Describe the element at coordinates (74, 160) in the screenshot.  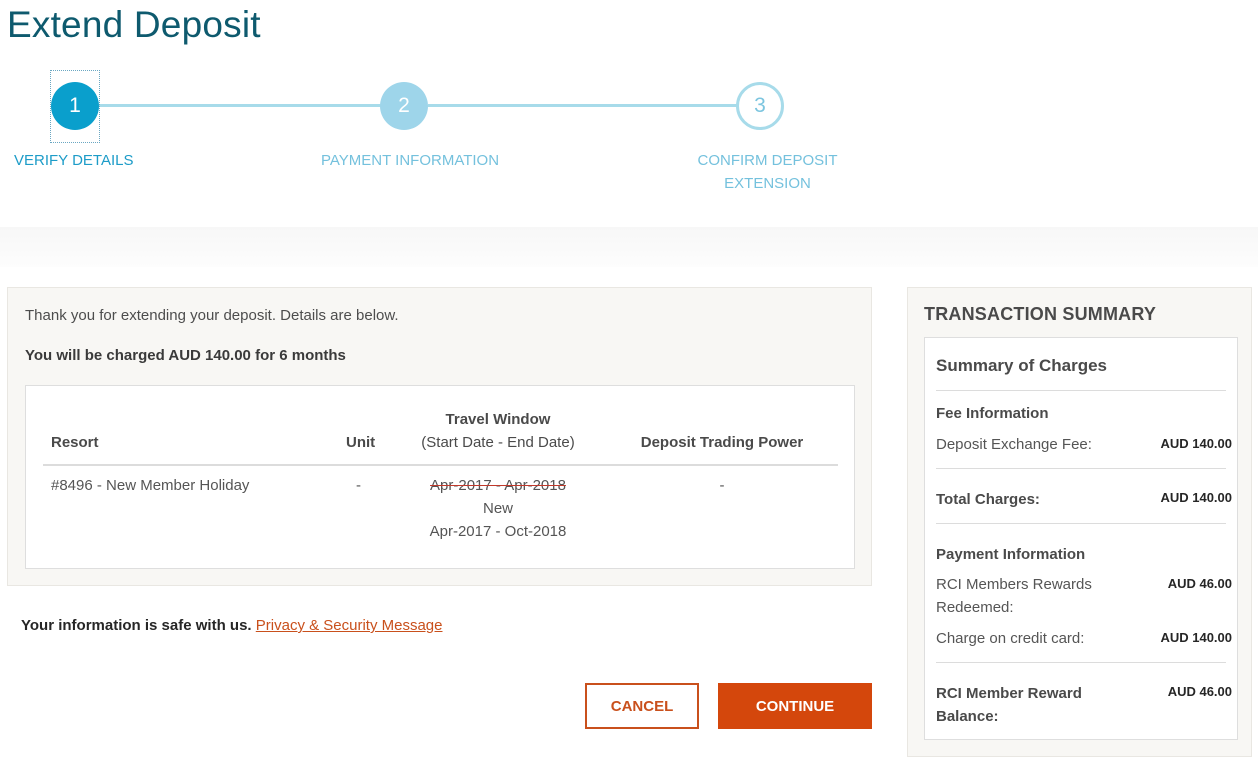
I see `step-1-label: VERIFY DETAILS` at that location.